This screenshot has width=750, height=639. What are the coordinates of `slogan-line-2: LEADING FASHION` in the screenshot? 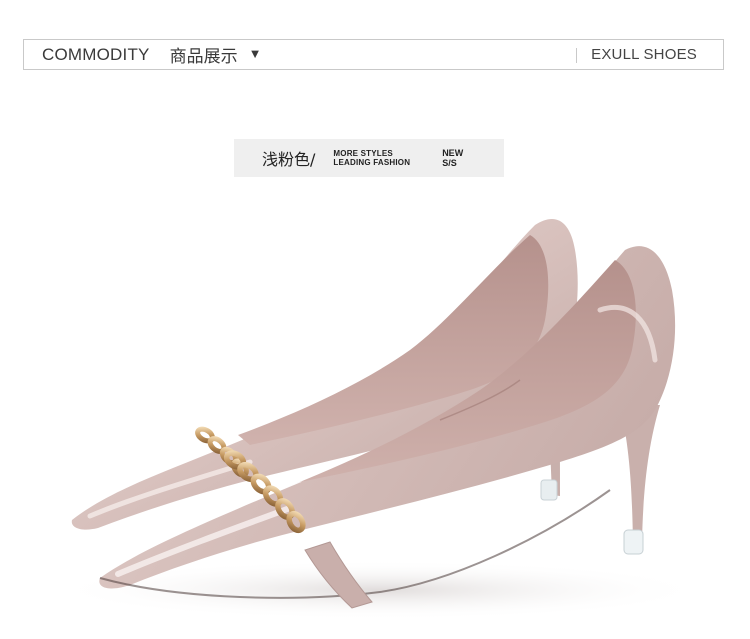 It's located at (372, 162).